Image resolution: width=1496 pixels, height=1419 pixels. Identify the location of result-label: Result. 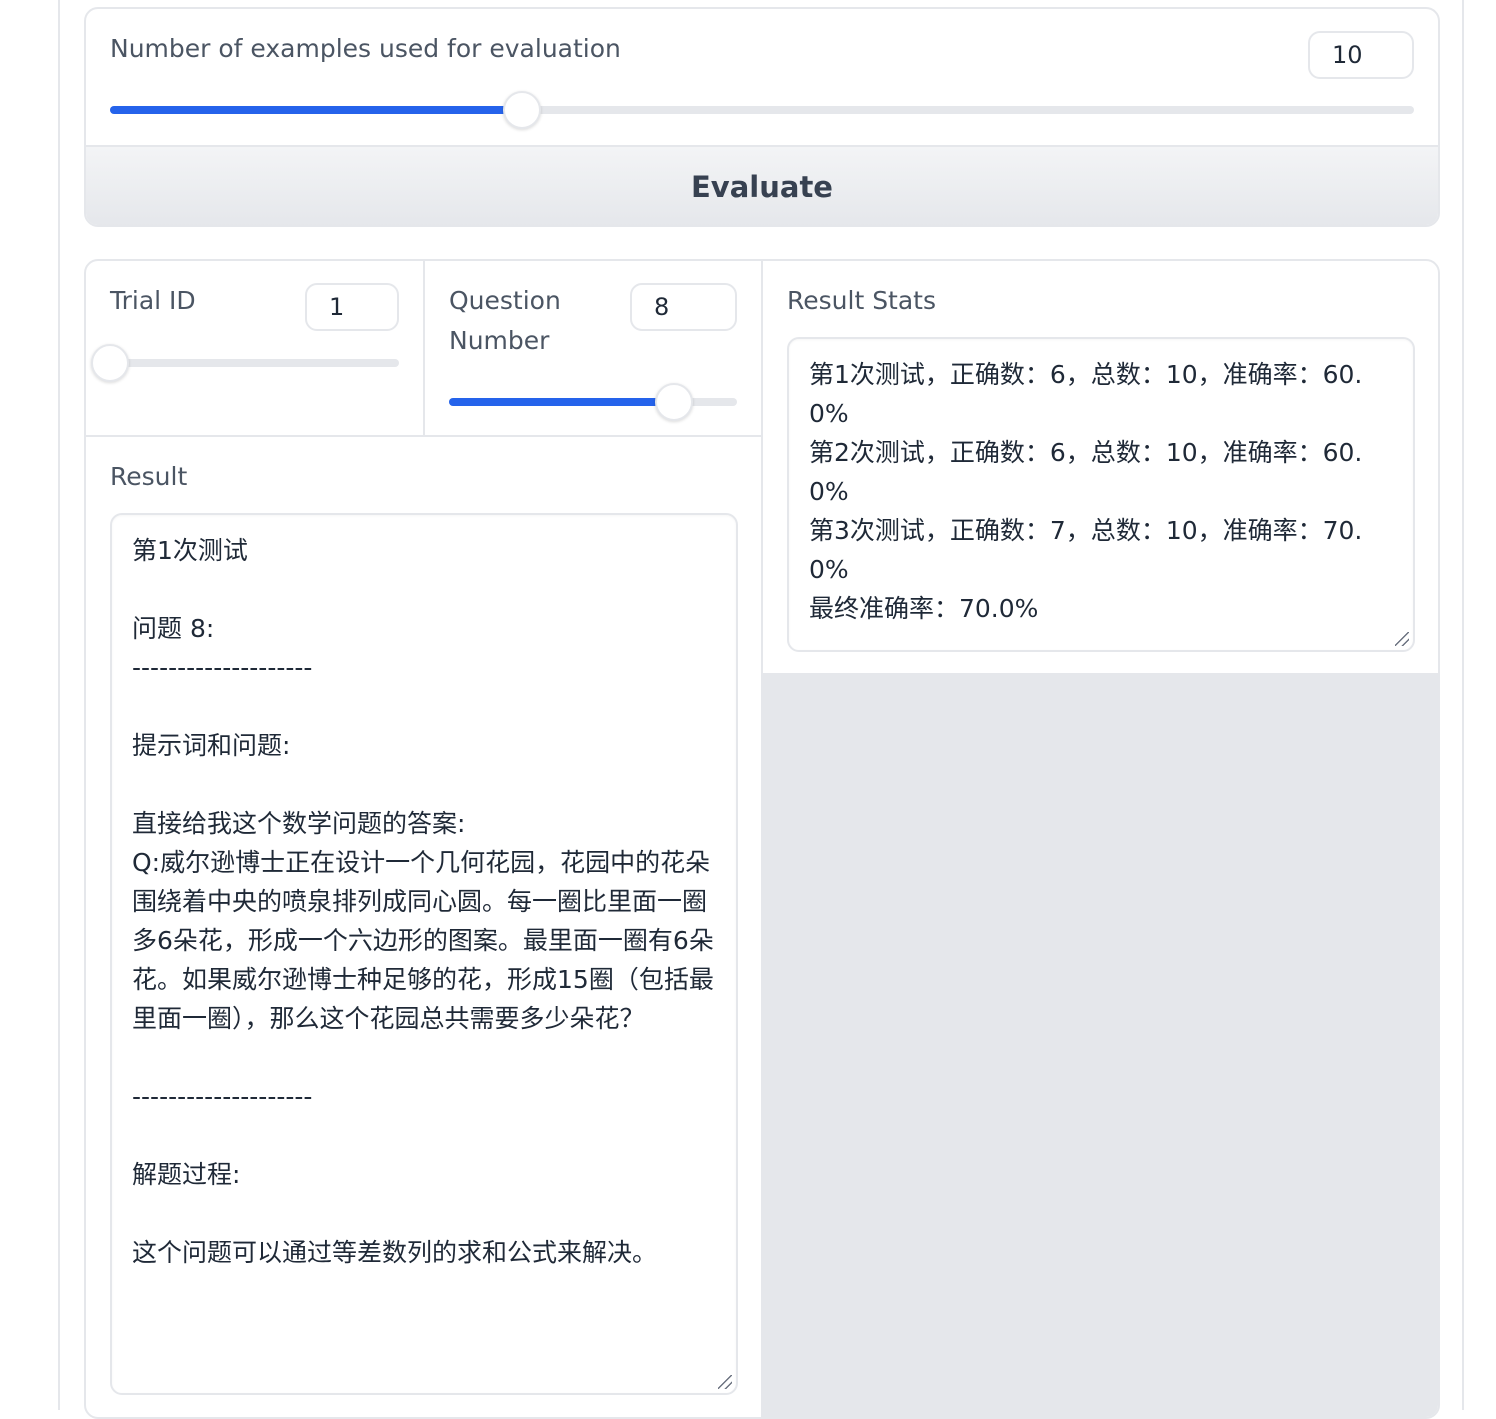
(149, 476).